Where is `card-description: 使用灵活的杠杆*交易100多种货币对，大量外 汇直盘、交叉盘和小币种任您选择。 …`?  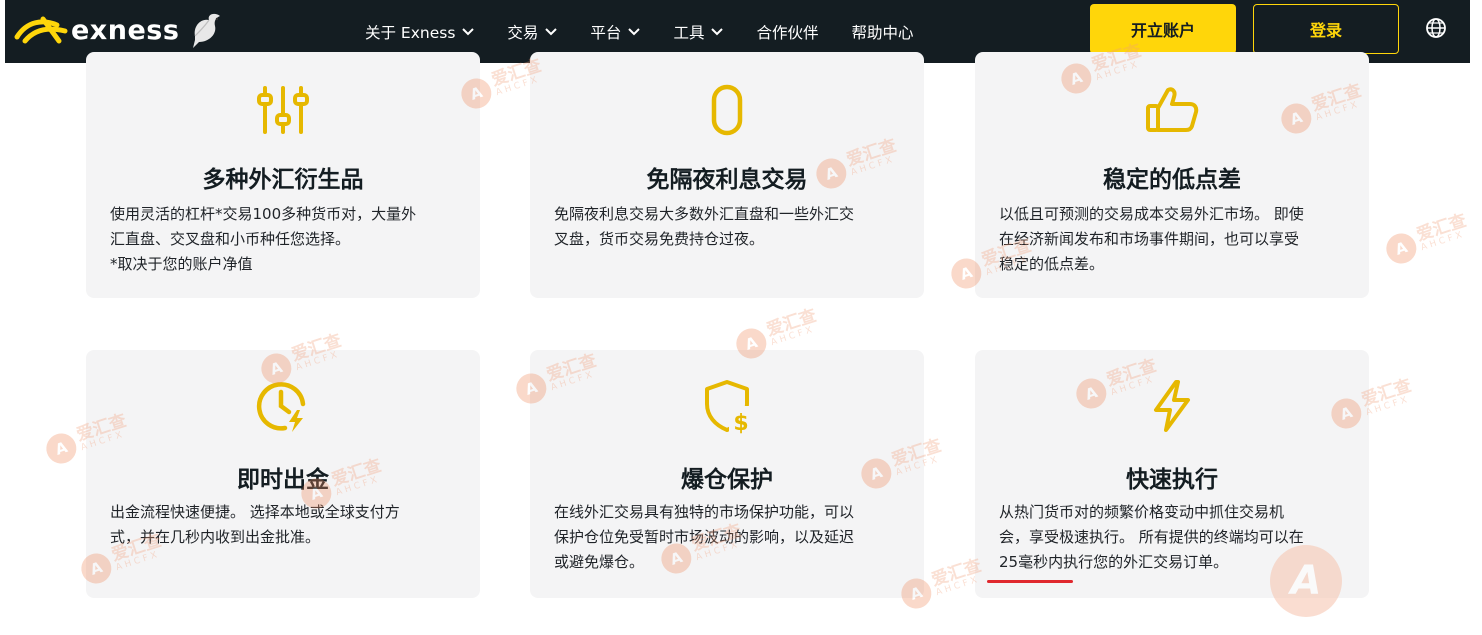
card-description: 使用灵活的杠杆*交易100多种货币对，大量外 汇直盘、交叉盘和小币种任您选择。 … is located at coordinates (263, 239).